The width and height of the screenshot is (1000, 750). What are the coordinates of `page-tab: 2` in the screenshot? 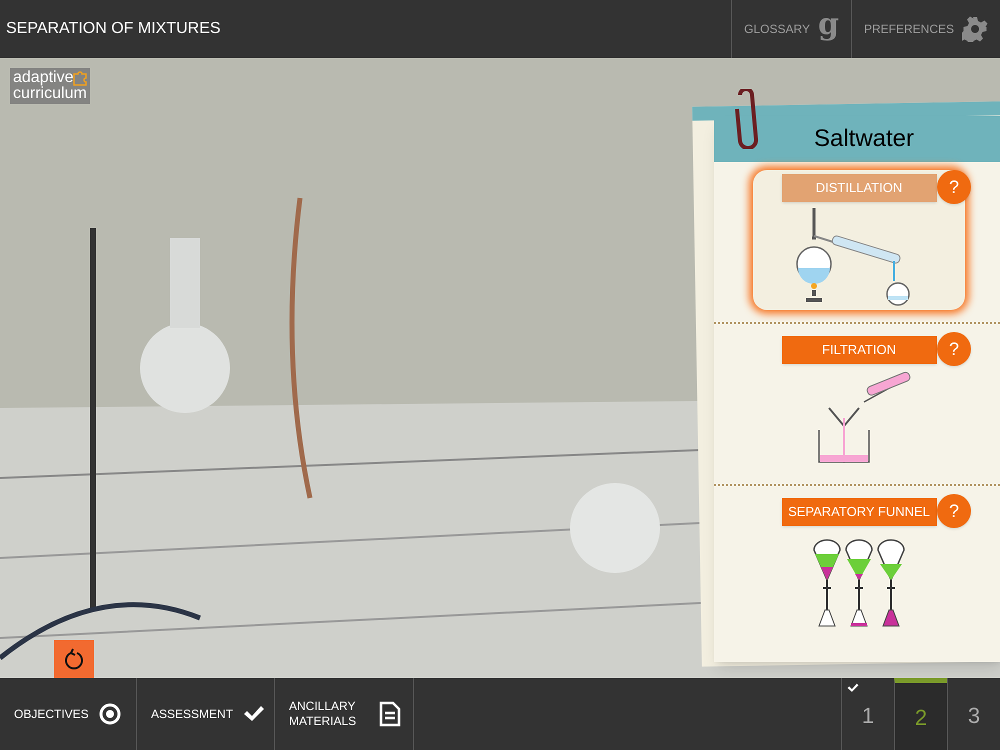 It's located at (920, 714).